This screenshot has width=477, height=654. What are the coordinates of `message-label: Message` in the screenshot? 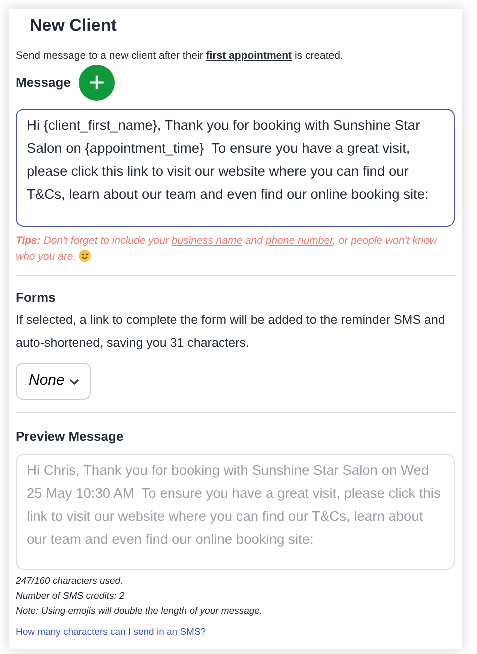 It's located at (43, 83).